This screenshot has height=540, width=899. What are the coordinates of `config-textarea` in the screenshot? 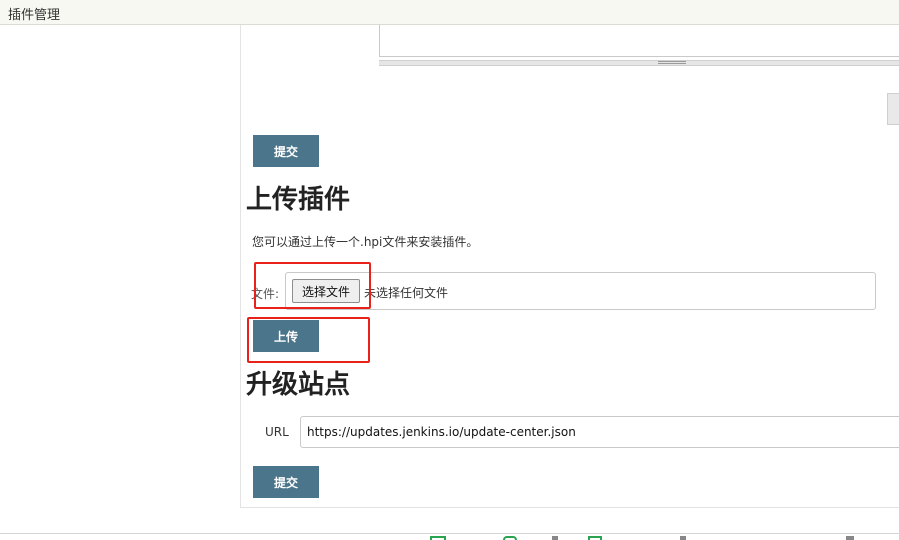 It's located at (639, 41).